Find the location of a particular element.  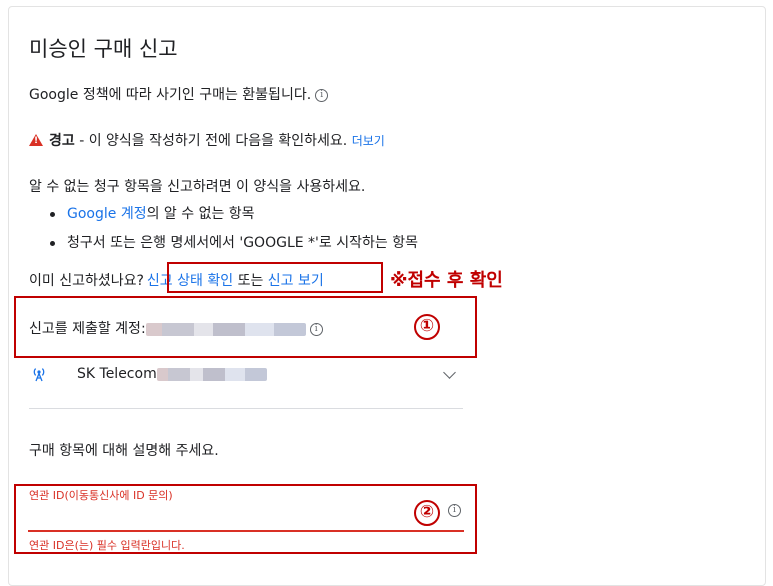

related-id-input is located at coordinates (245, 514).